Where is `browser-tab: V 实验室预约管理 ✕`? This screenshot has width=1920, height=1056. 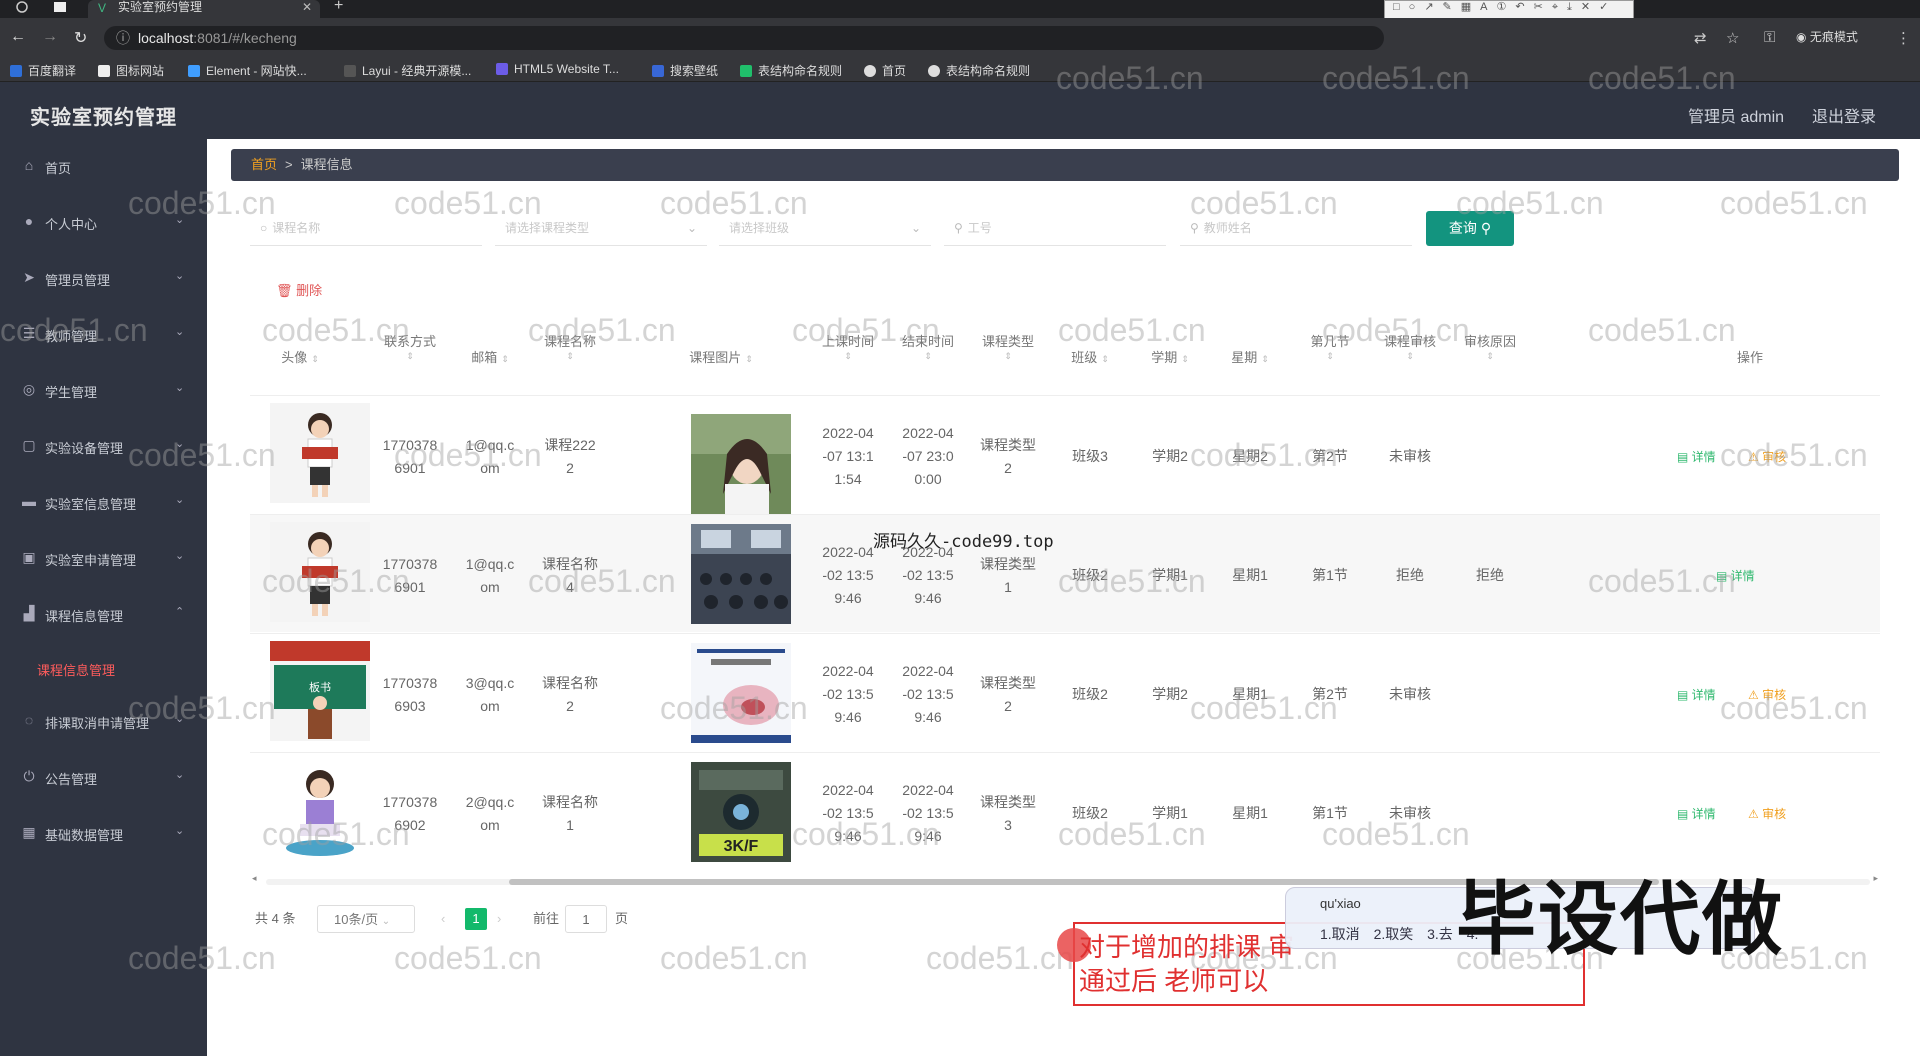
browser-tab: V 实验室预约管理 ✕ is located at coordinates (204, 9).